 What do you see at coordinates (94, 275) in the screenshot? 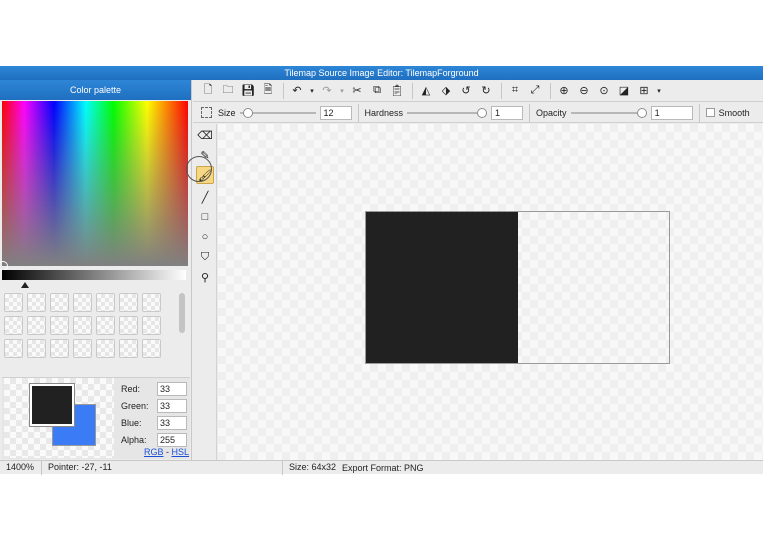
I see `grayscale-strip` at bounding box center [94, 275].